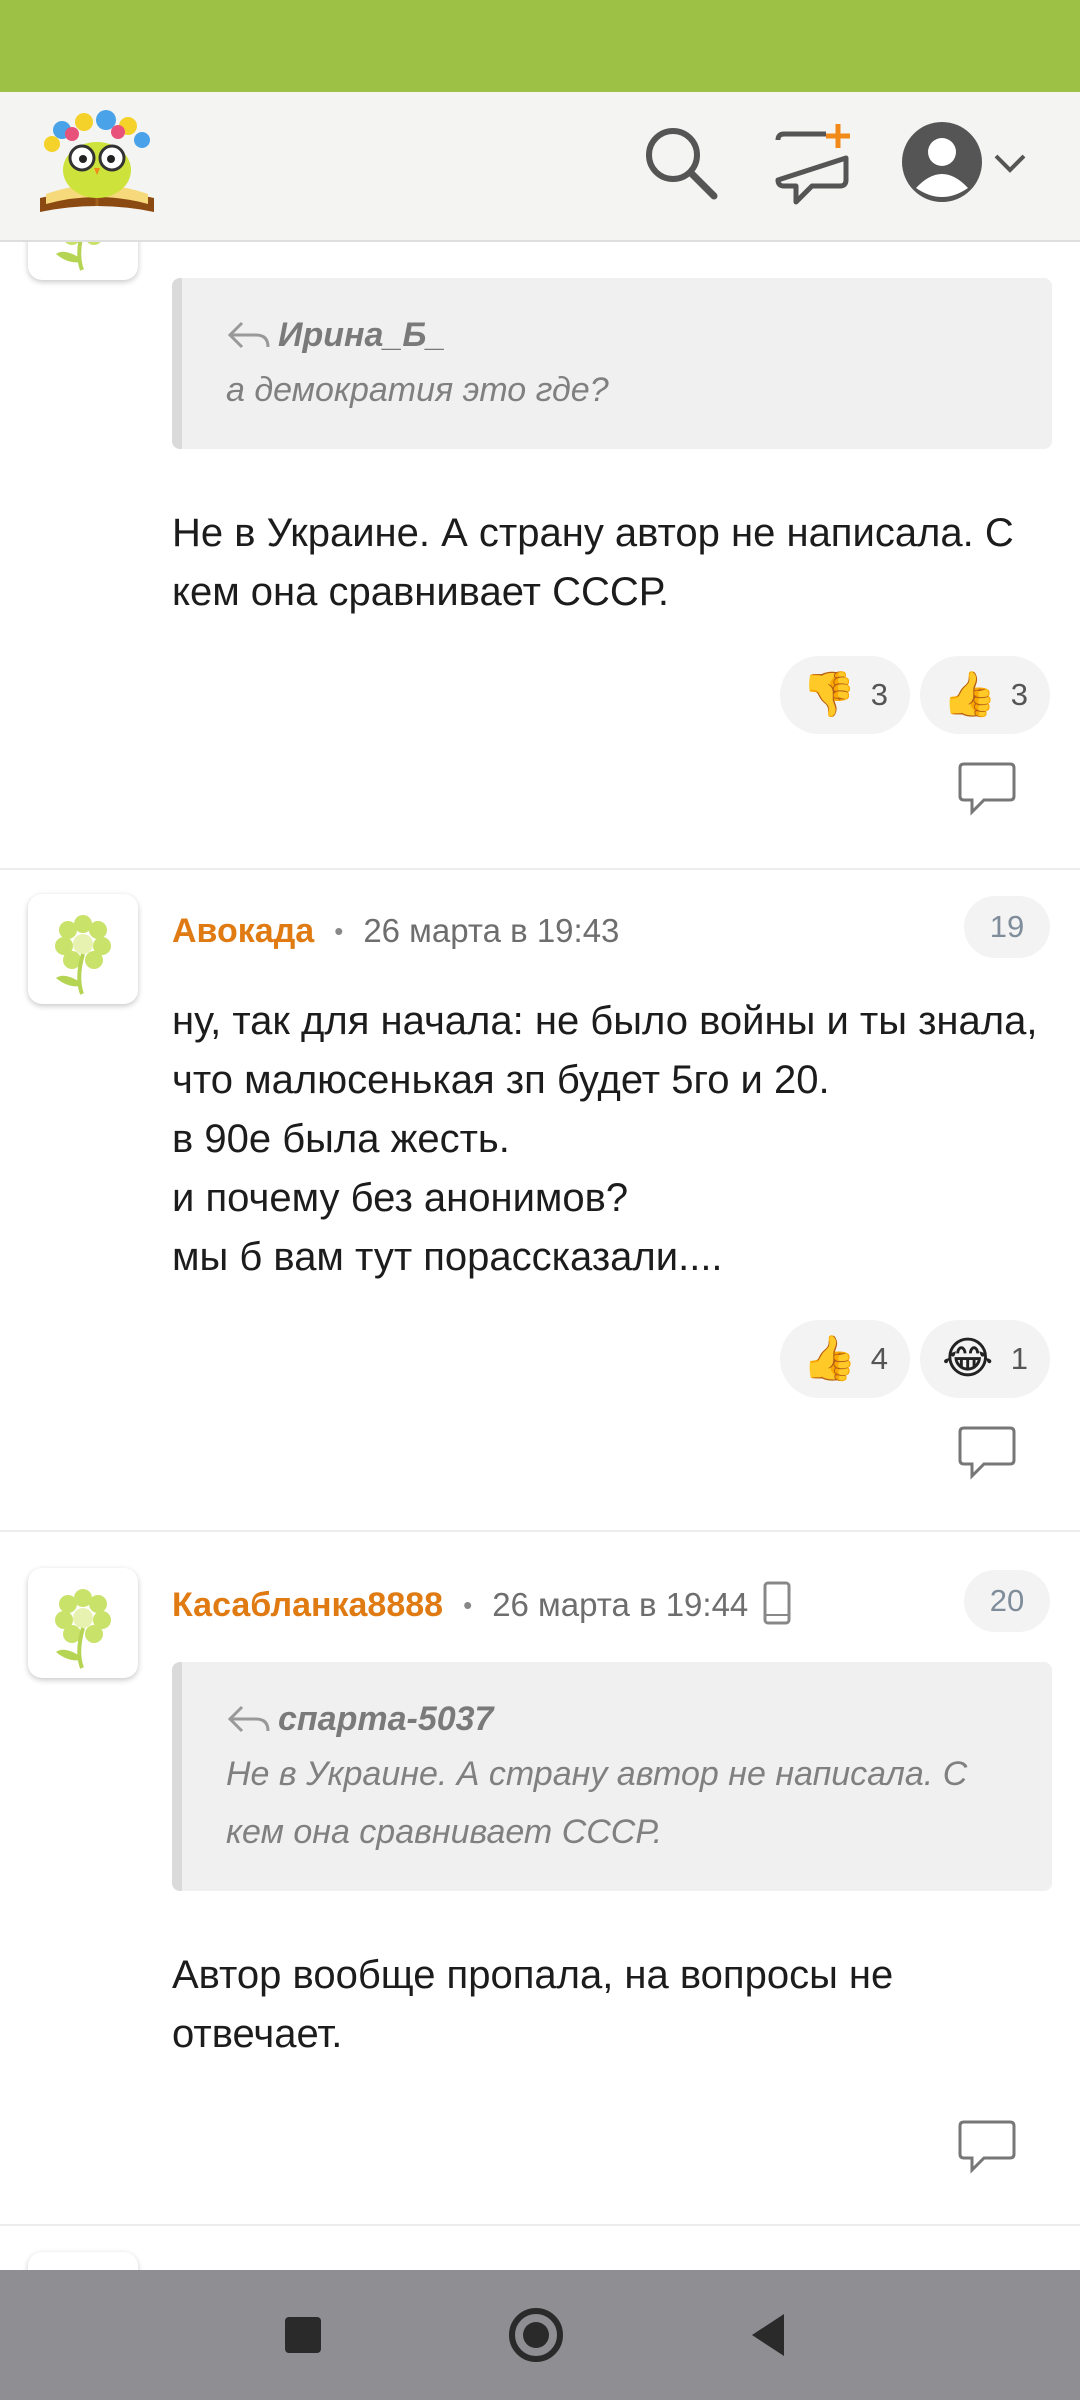  I want to click on comment-meta: Касабланка8888 • 26 марта в 19:44, so click(482, 1605).